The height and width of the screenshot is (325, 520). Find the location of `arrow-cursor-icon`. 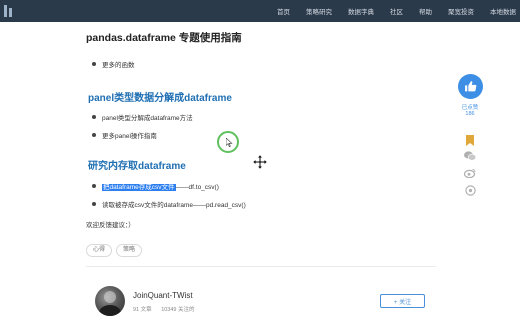

arrow-cursor-icon is located at coordinates (229, 142).